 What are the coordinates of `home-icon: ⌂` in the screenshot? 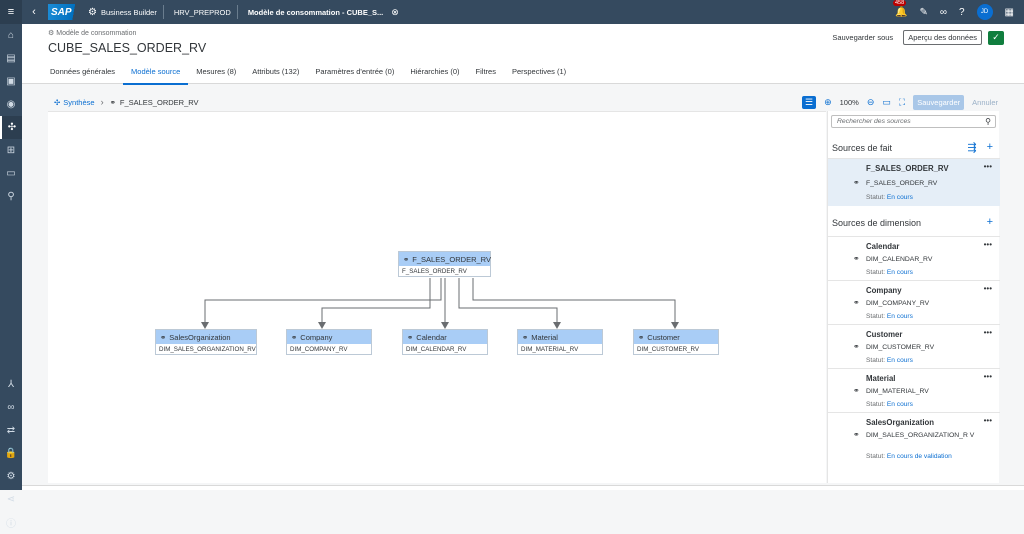 It's located at (11, 35).